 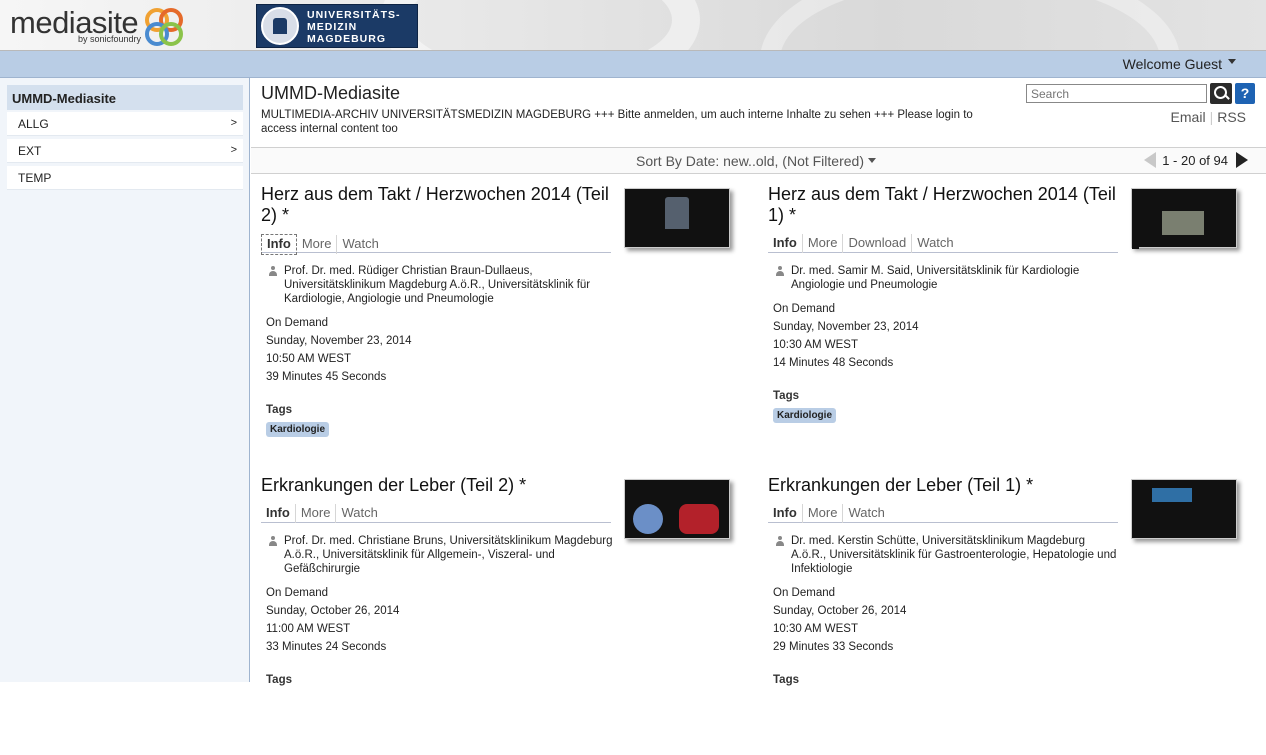 What do you see at coordinates (326, 647) in the screenshot?
I see `presentation-duration: 33 Minutes 24 Seconds` at bounding box center [326, 647].